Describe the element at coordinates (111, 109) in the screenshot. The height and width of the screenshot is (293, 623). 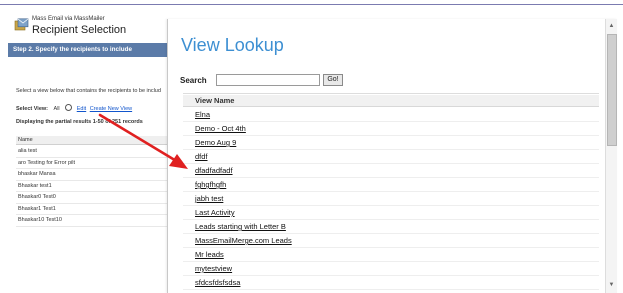
I see `create-new-view-link: Create New View` at that location.